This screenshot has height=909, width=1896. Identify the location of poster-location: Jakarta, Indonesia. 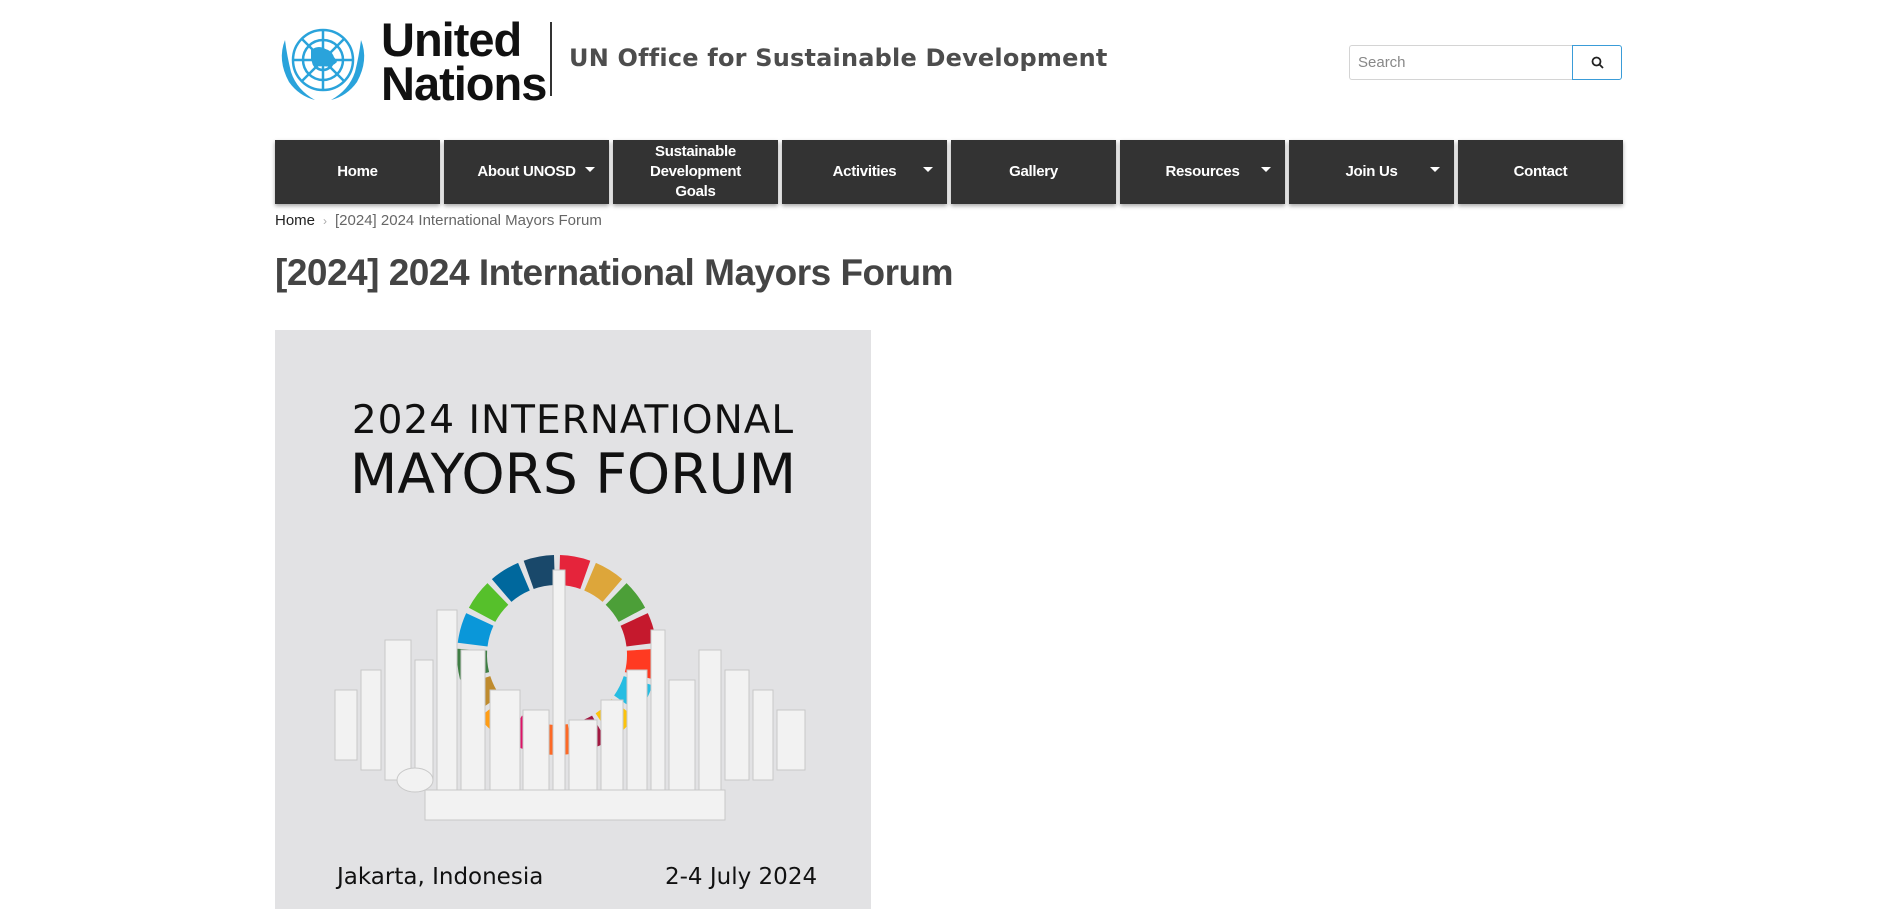
(440, 877).